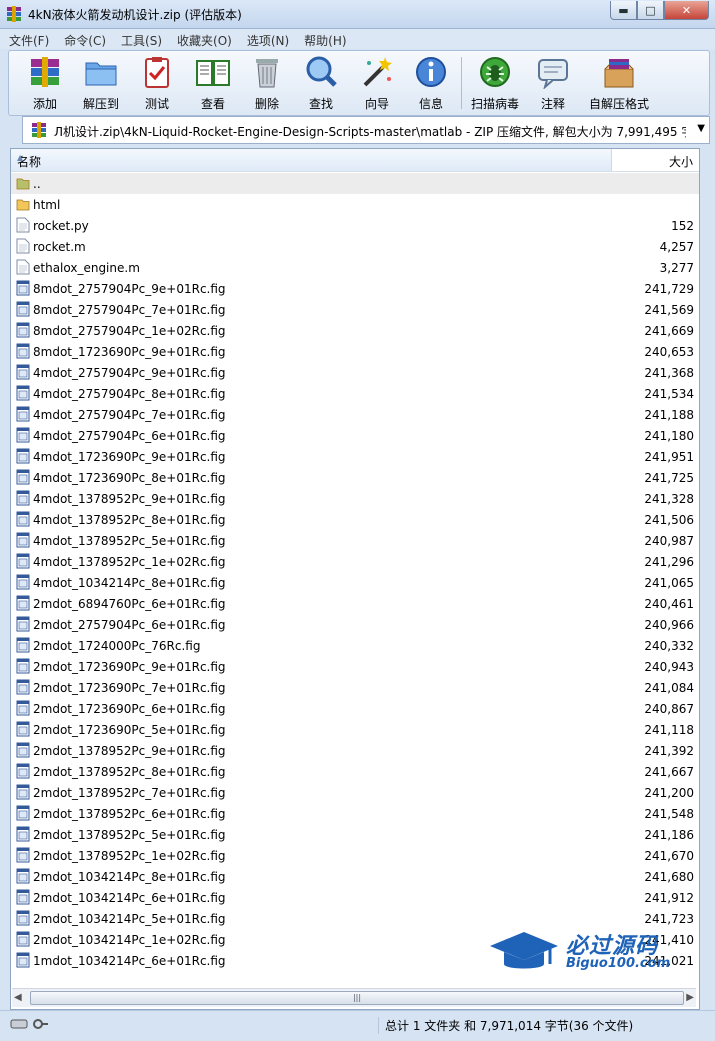 This screenshot has width=715, height=1041. Describe the element at coordinates (553, 83) in the screenshot. I see `comment-button: 注释` at that location.